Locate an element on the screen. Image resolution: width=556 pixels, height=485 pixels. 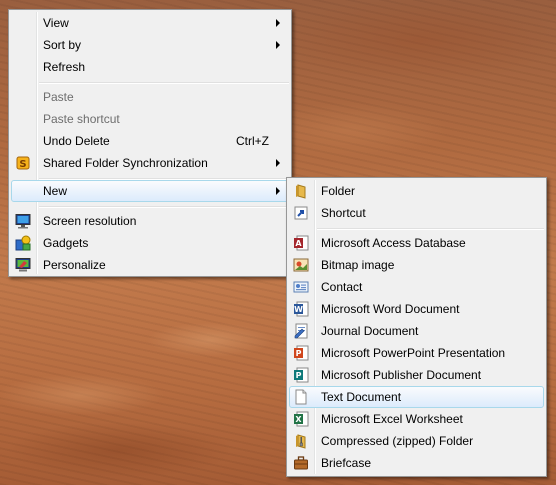
gadgets-icon is located at coordinates (23, 243).